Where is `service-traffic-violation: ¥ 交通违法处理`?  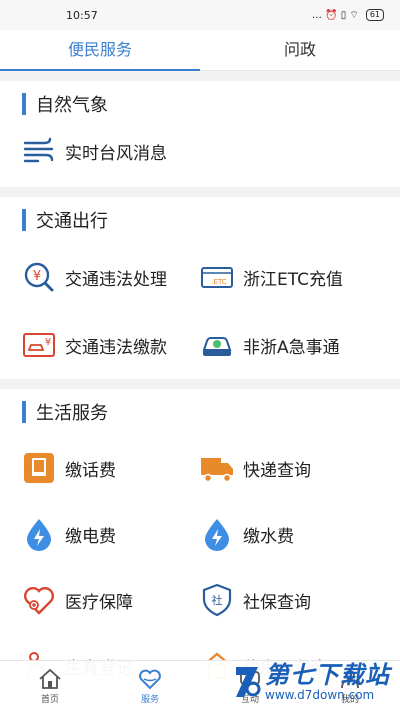 service-traffic-violation: ¥ 交通违法处理 is located at coordinates (111, 277).